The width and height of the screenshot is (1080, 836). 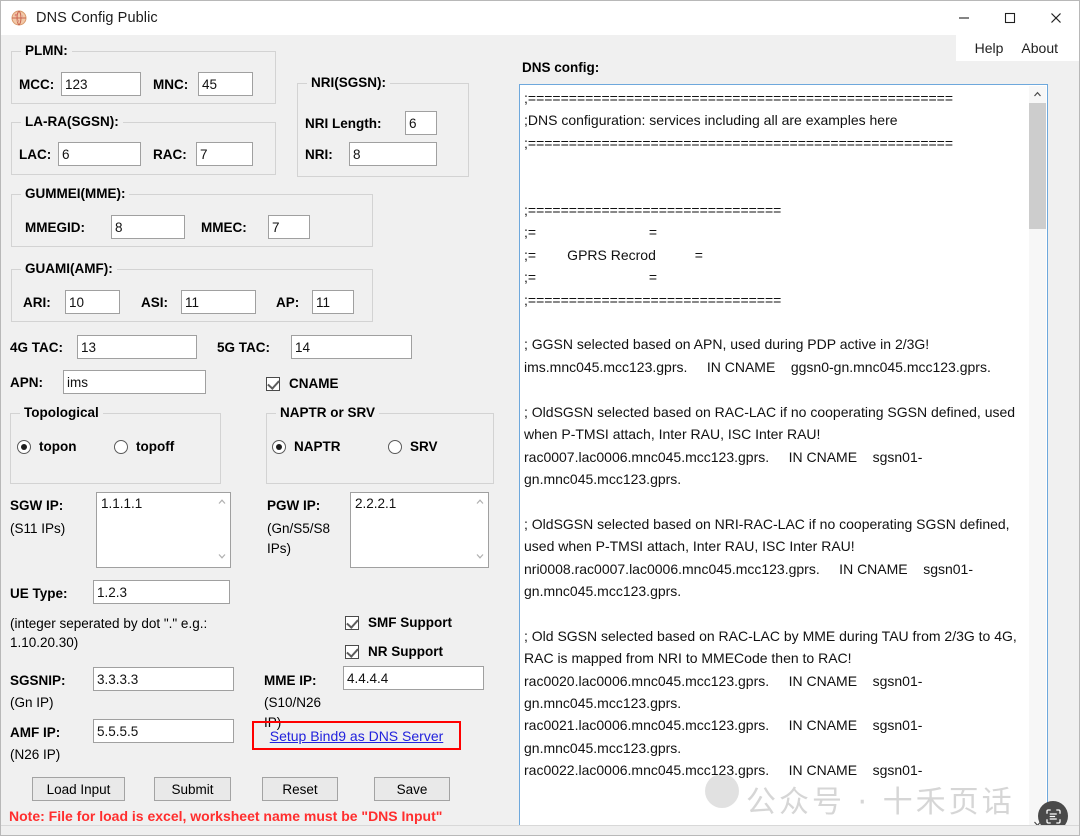 I want to click on menu-bar: Help About, so click(x=1017, y=47).